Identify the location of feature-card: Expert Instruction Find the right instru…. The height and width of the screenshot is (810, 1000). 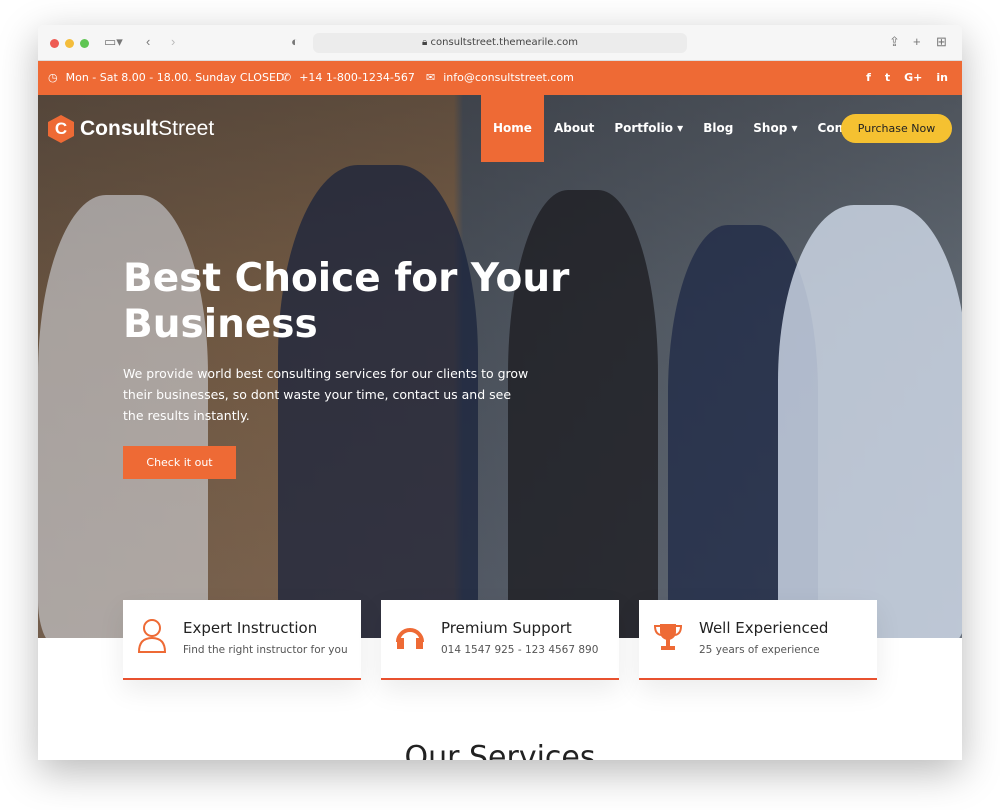
(242, 640).